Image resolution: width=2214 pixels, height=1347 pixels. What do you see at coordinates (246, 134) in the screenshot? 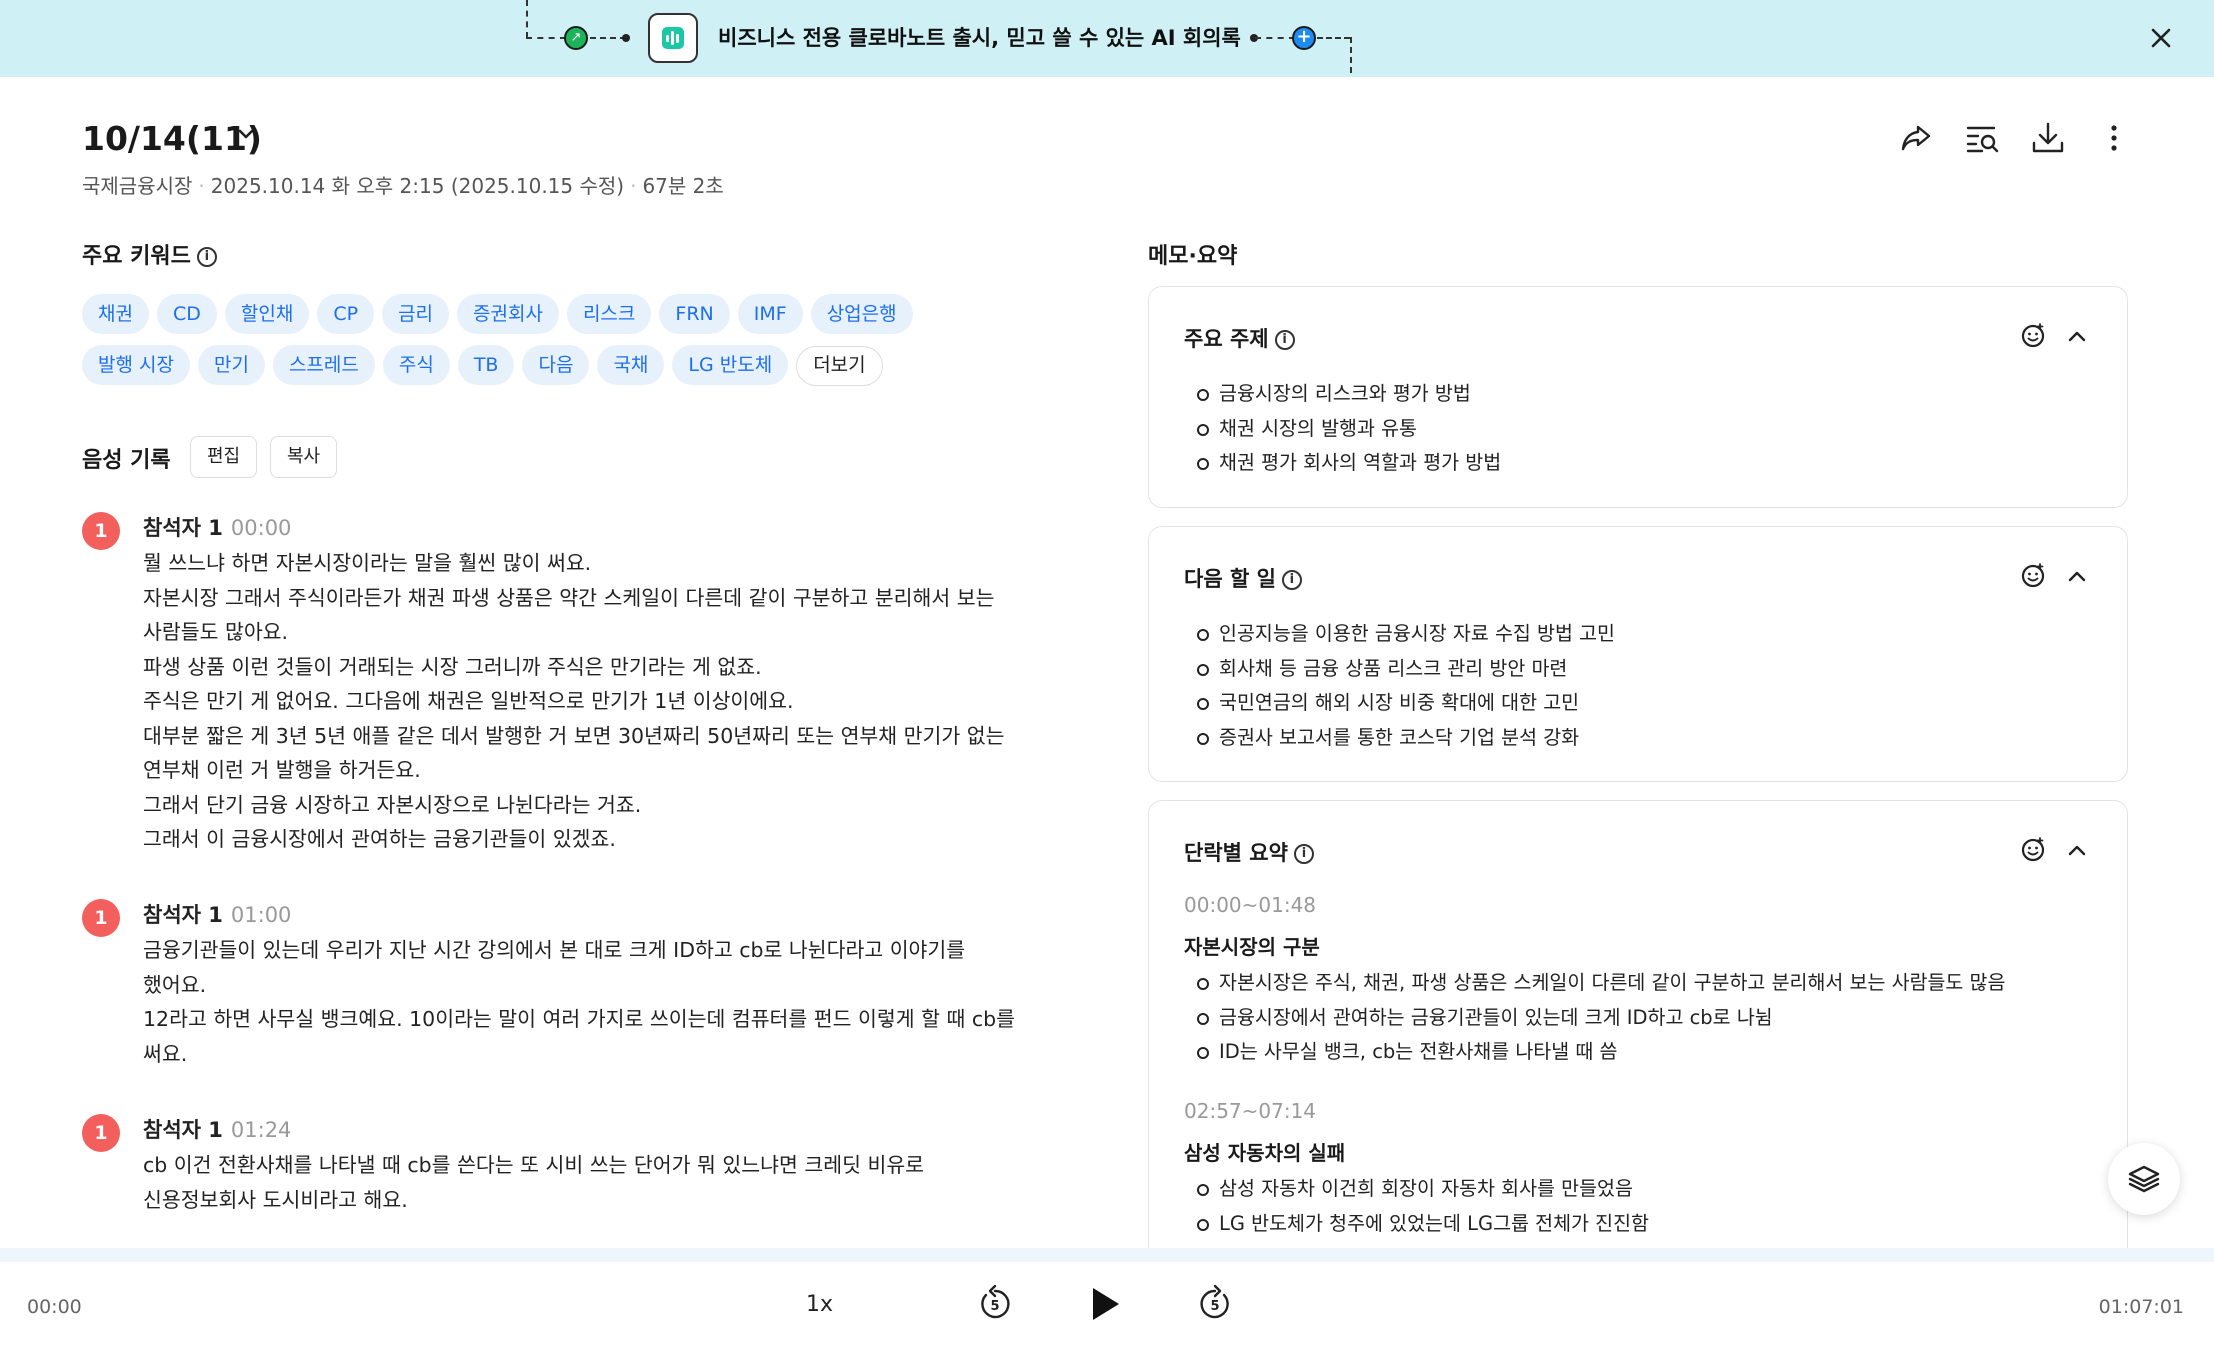
I see `chevron-down-icon` at bounding box center [246, 134].